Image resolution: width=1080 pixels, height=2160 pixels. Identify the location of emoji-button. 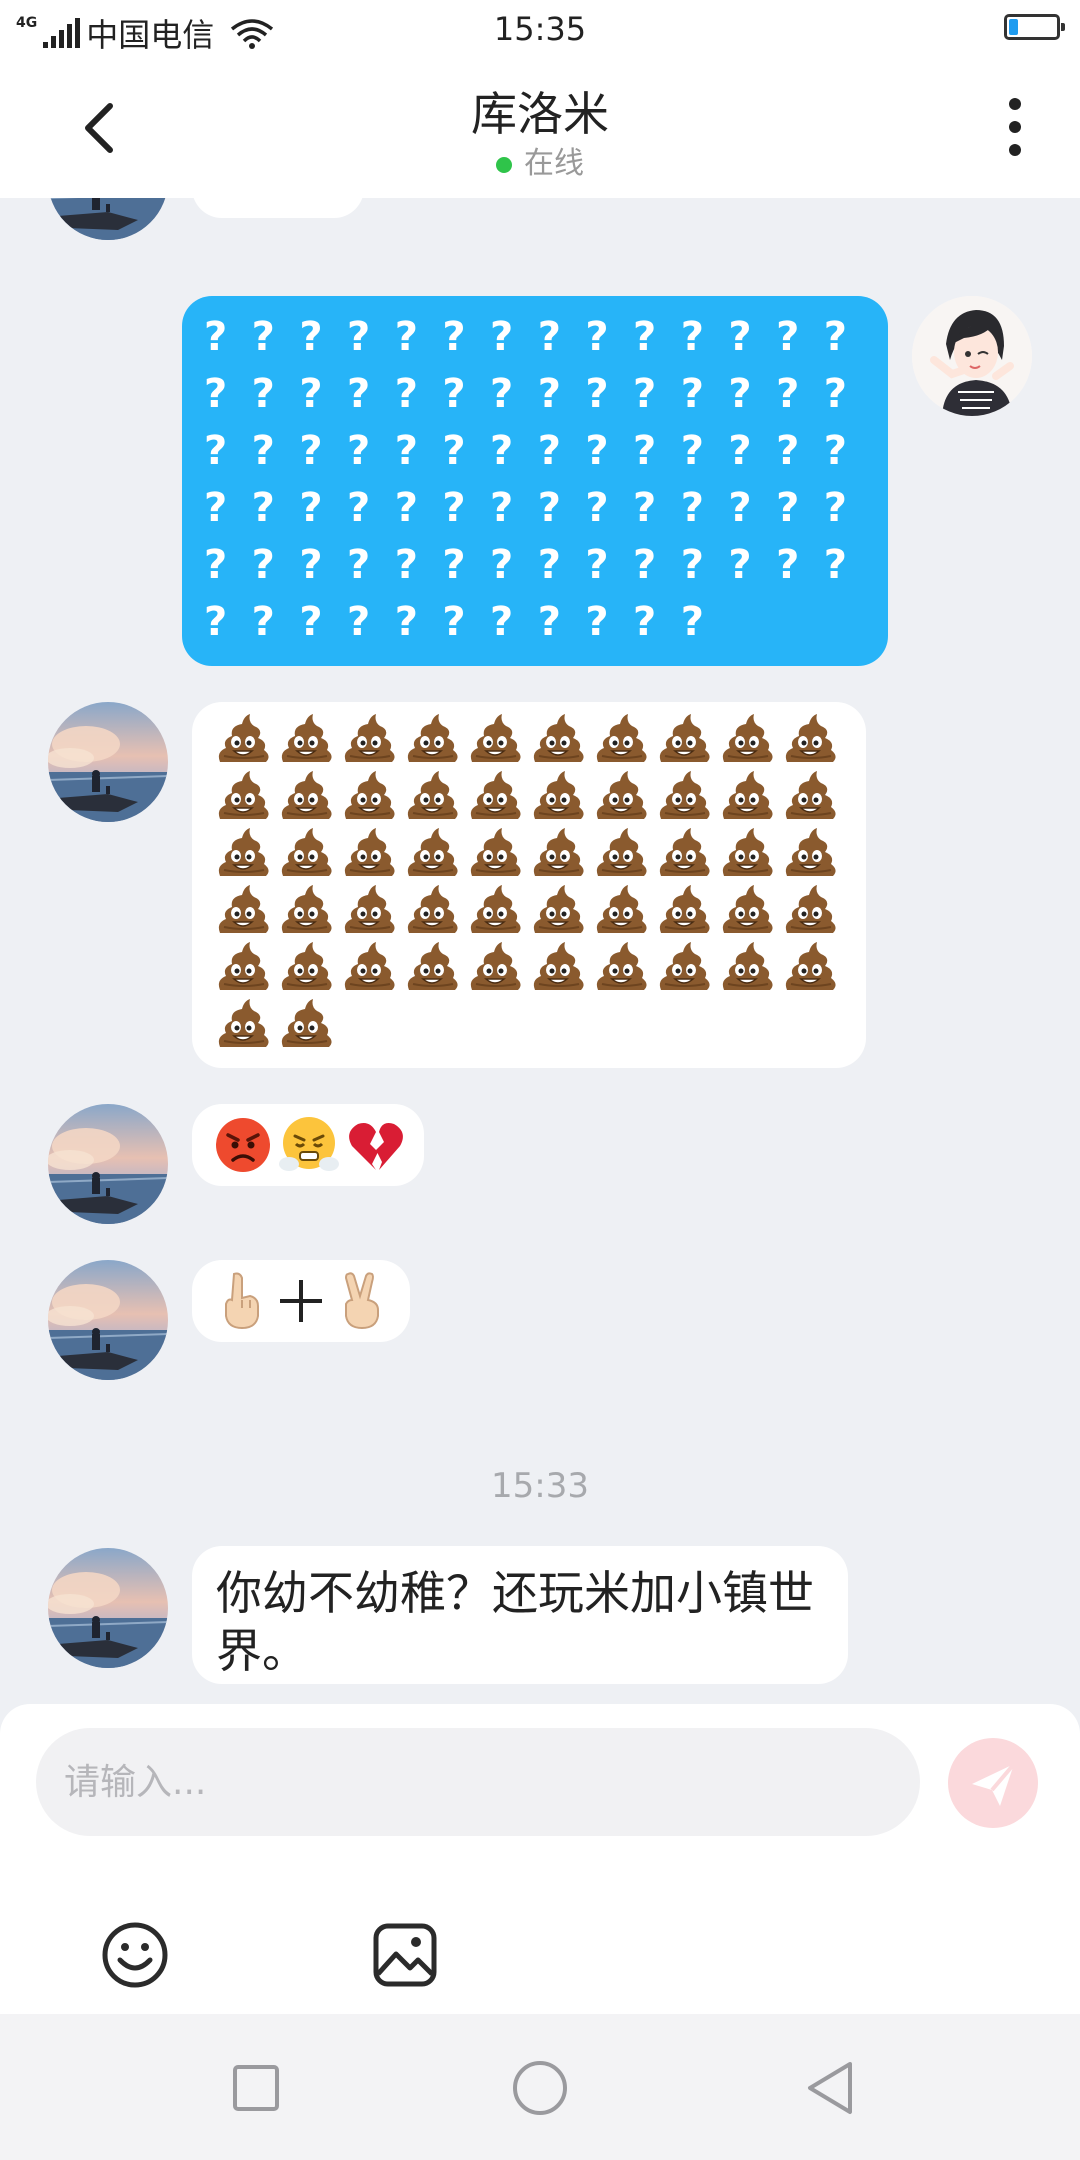
(135, 1955).